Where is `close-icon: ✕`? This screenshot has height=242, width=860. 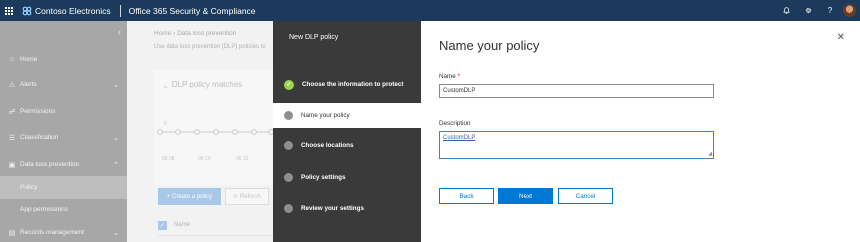
close-icon: ✕ is located at coordinates (841, 37).